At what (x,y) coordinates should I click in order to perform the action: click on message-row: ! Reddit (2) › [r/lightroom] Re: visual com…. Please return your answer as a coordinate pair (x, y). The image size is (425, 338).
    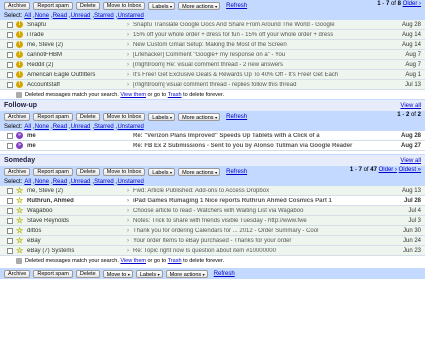
    Looking at the image, I should click on (212, 65).